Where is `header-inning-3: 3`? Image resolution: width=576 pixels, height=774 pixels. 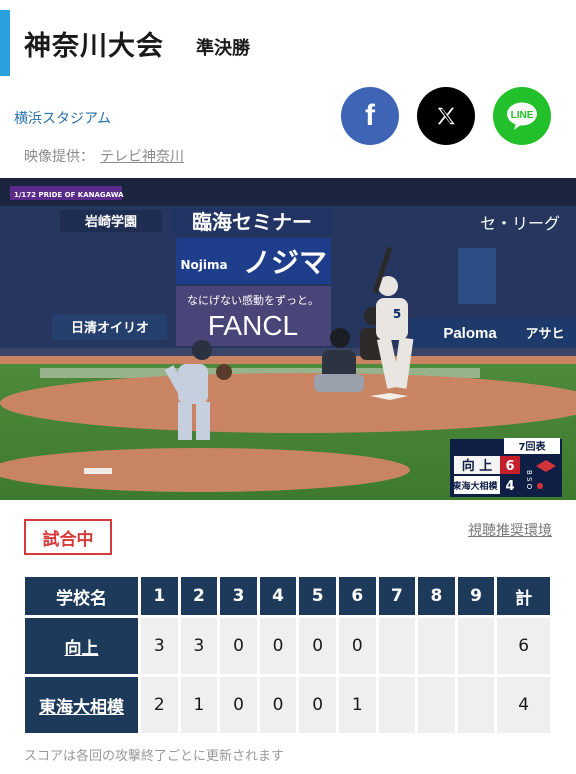 header-inning-3: 3 is located at coordinates (238, 596).